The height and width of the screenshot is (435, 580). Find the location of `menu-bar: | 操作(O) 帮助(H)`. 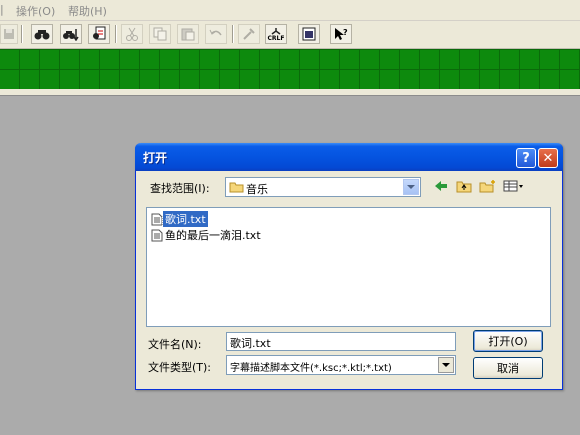

menu-bar: | 操作(O) 帮助(H) is located at coordinates (290, 10).